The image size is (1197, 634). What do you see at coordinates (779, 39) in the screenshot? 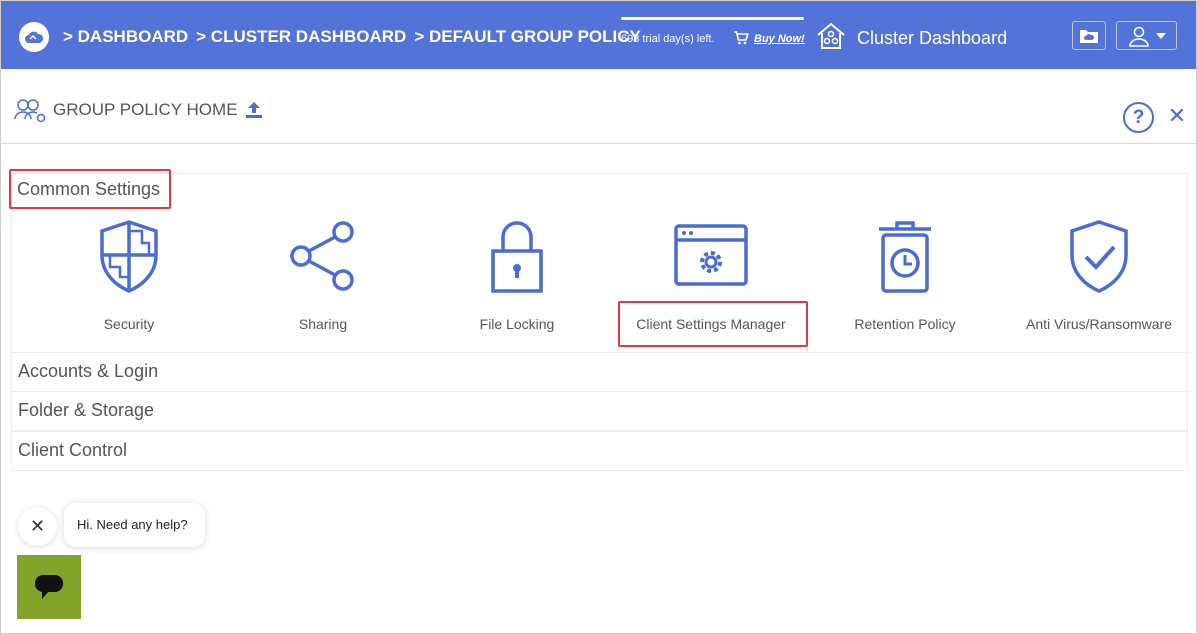
I see `buy-now-link: Buy Now!` at bounding box center [779, 39].